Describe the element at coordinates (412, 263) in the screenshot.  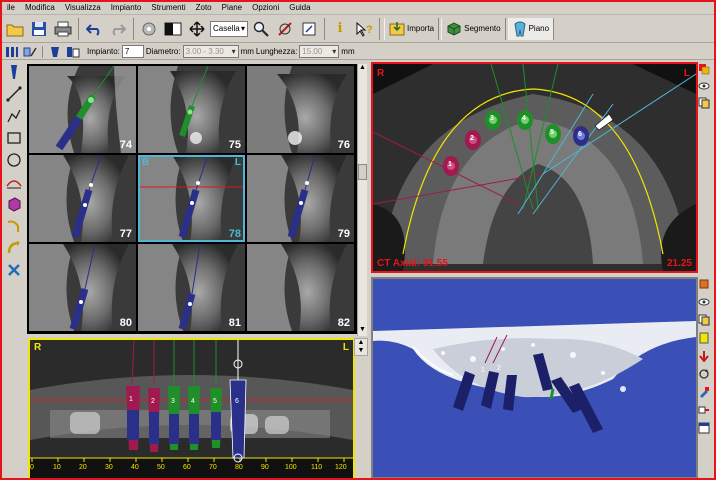
I see `axial-caption: CT Axial: 91.55` at that location.